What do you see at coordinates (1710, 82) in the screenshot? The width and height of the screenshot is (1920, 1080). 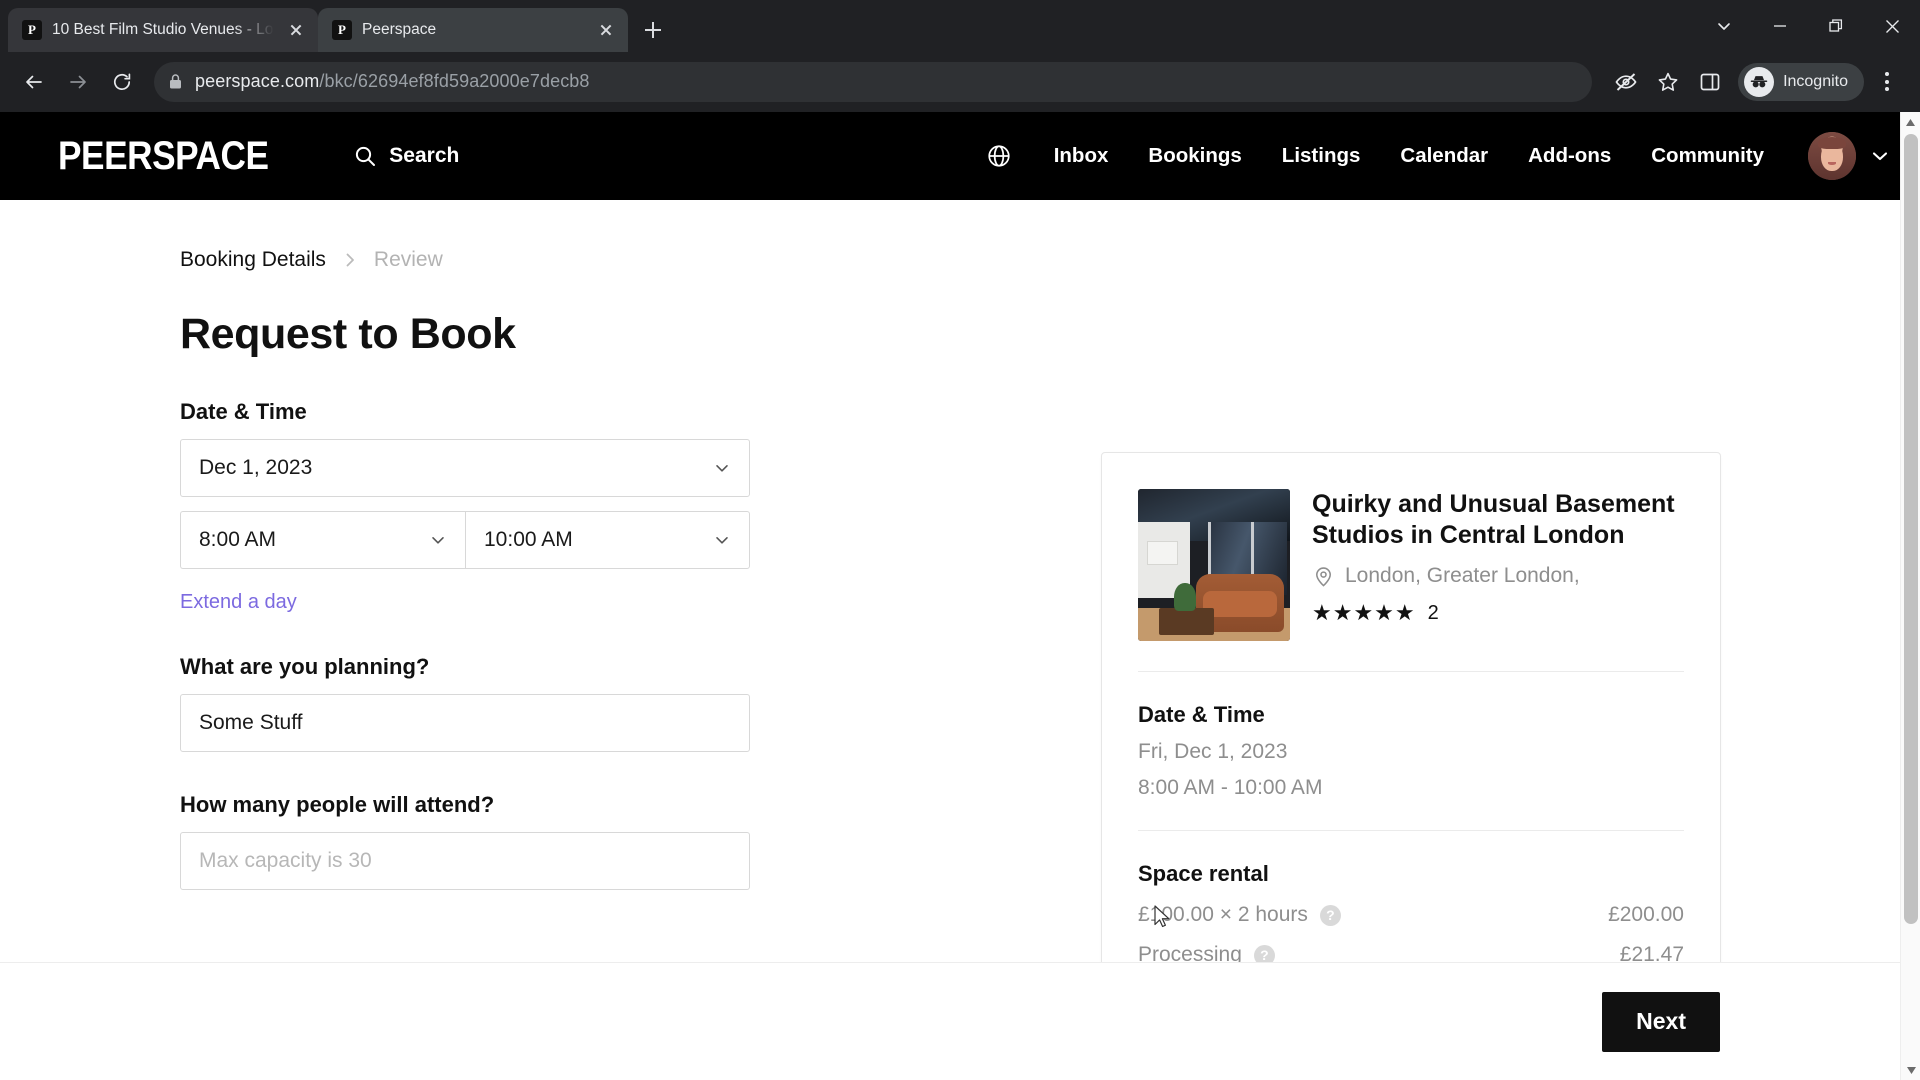 I see `side-panel-icon` at bounding box center [1710, 82].